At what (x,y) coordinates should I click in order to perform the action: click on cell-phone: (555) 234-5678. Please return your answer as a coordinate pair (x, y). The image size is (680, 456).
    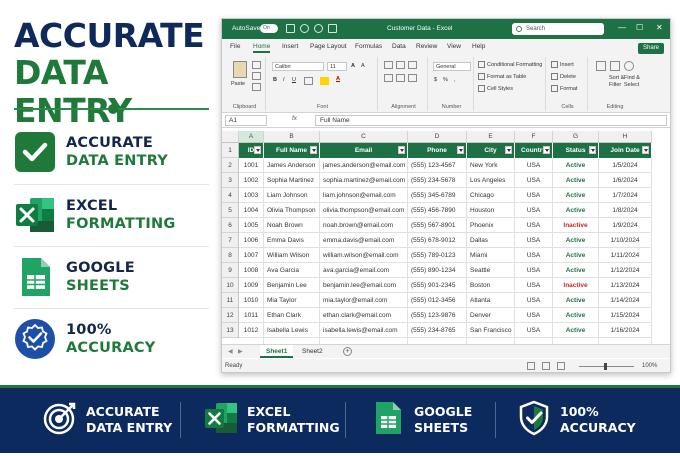
    Looking at the image, I should click on (437, 180).